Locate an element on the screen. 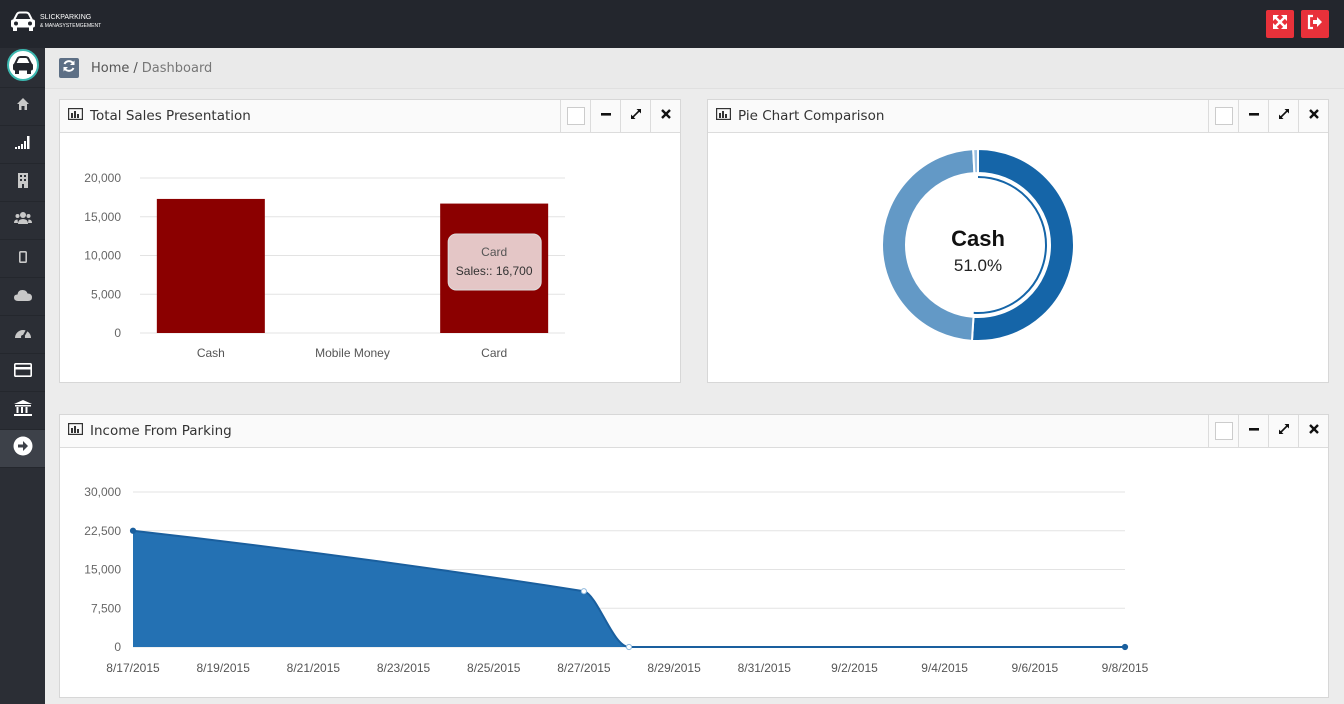 The width and height of the screenshot is (1344, 704). tooltip-title: Card is located at coordinates (494, 252).